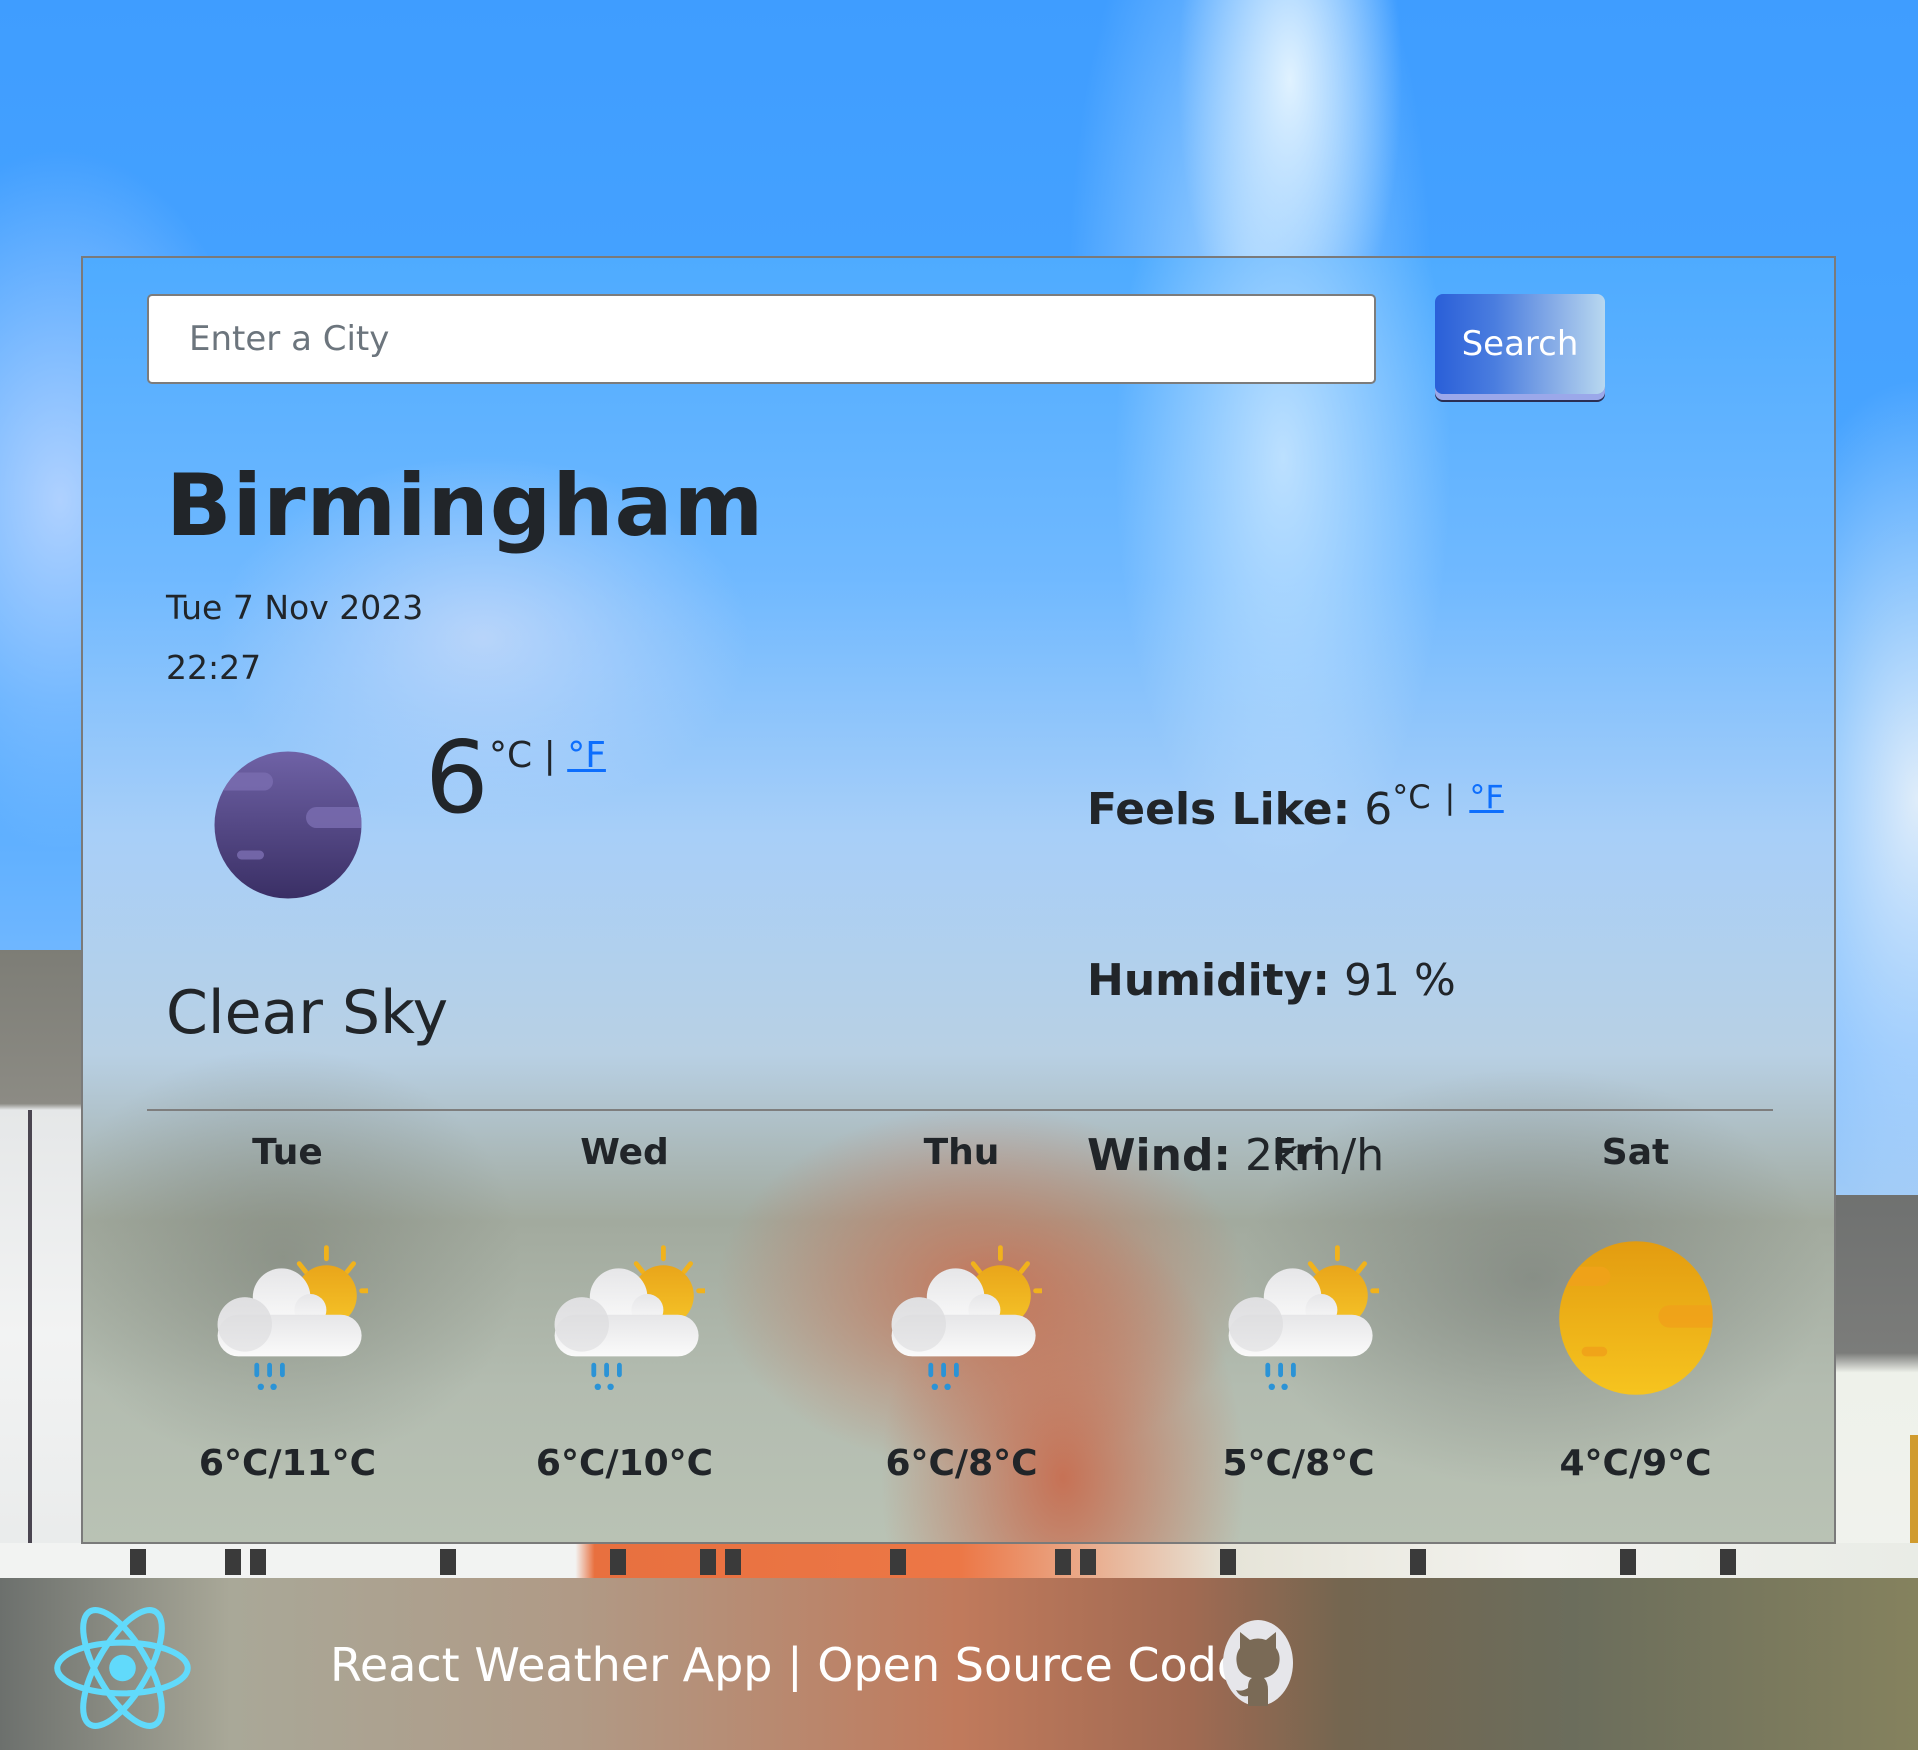  I want to click on current-date: Tue 7 Nov 2023, so click(295, 607).